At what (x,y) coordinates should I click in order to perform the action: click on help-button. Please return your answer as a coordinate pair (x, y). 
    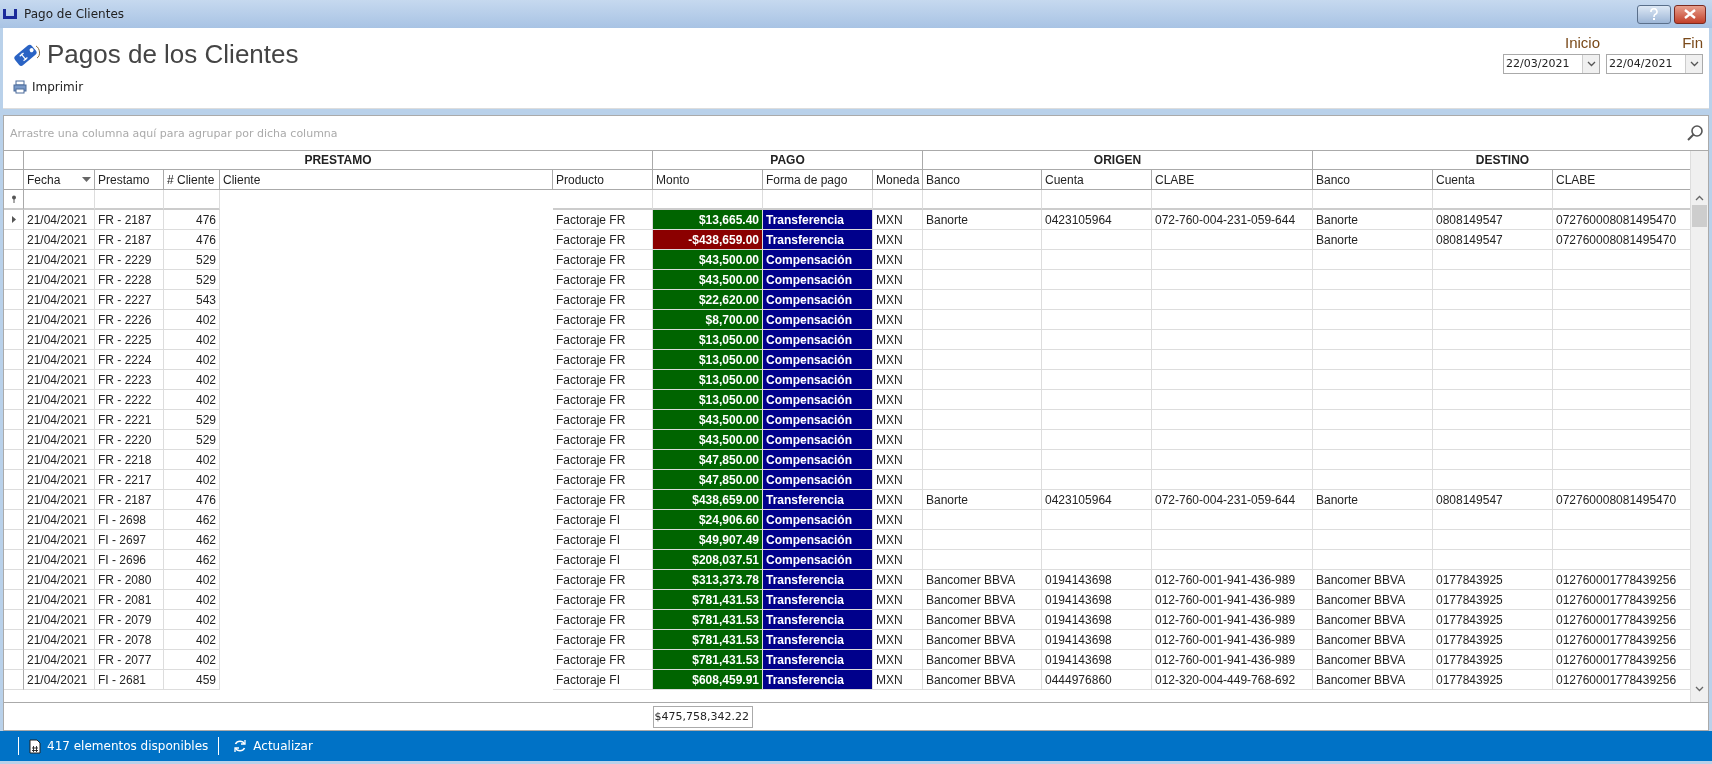
    Looking at the image, I should click on (1654, 14).